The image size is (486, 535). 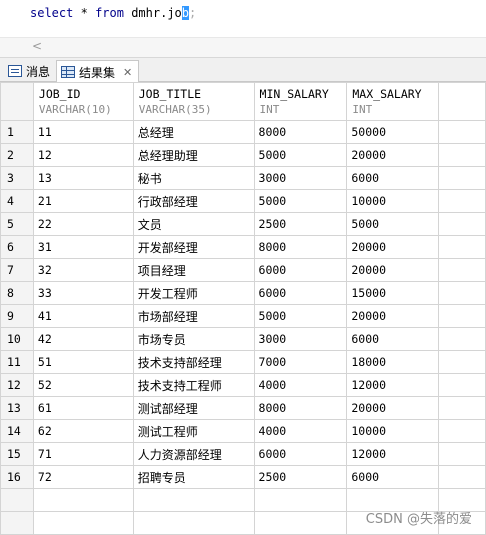 I want to click on row-number: 9, so click(x=17, y=316).